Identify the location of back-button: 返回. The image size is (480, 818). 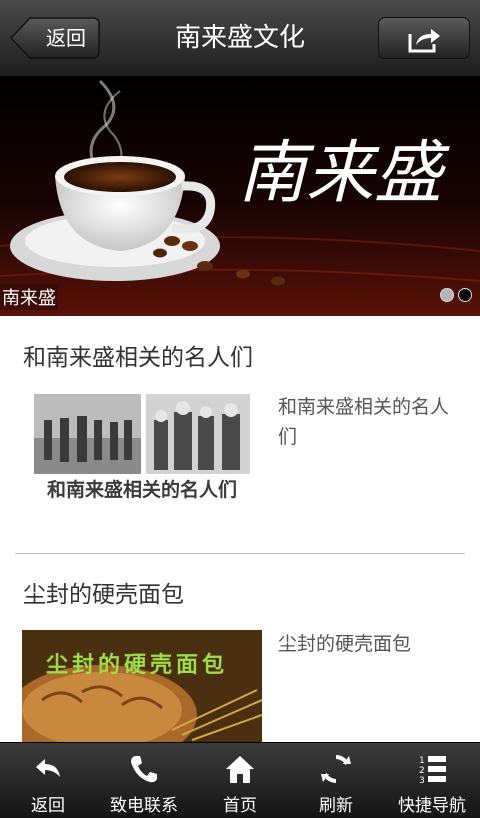
(55, 38).